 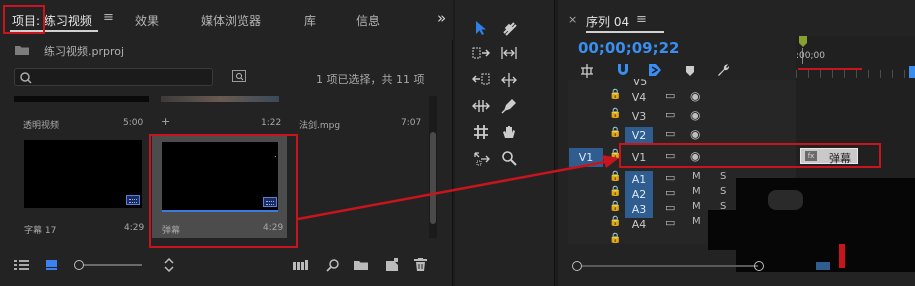 What do you see at coordinates (481, 30) in the screenshot?
I see `selection-tool-icon` at bounding box center [481, 30].